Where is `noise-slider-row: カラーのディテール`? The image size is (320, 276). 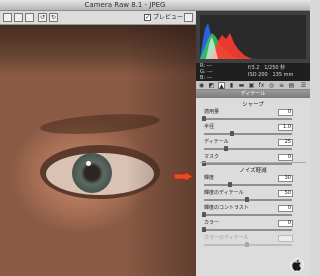
noise-slider-row: カラーのディテール is located at coordinates (253, 242).